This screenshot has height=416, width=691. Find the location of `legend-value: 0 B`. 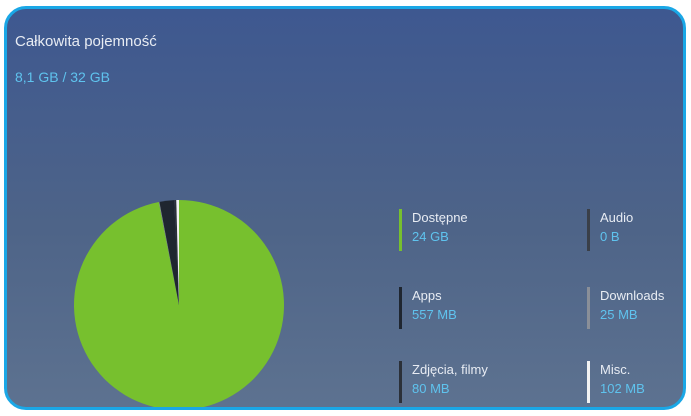

legend-value: 0 B is located at coordinates (610, 236).